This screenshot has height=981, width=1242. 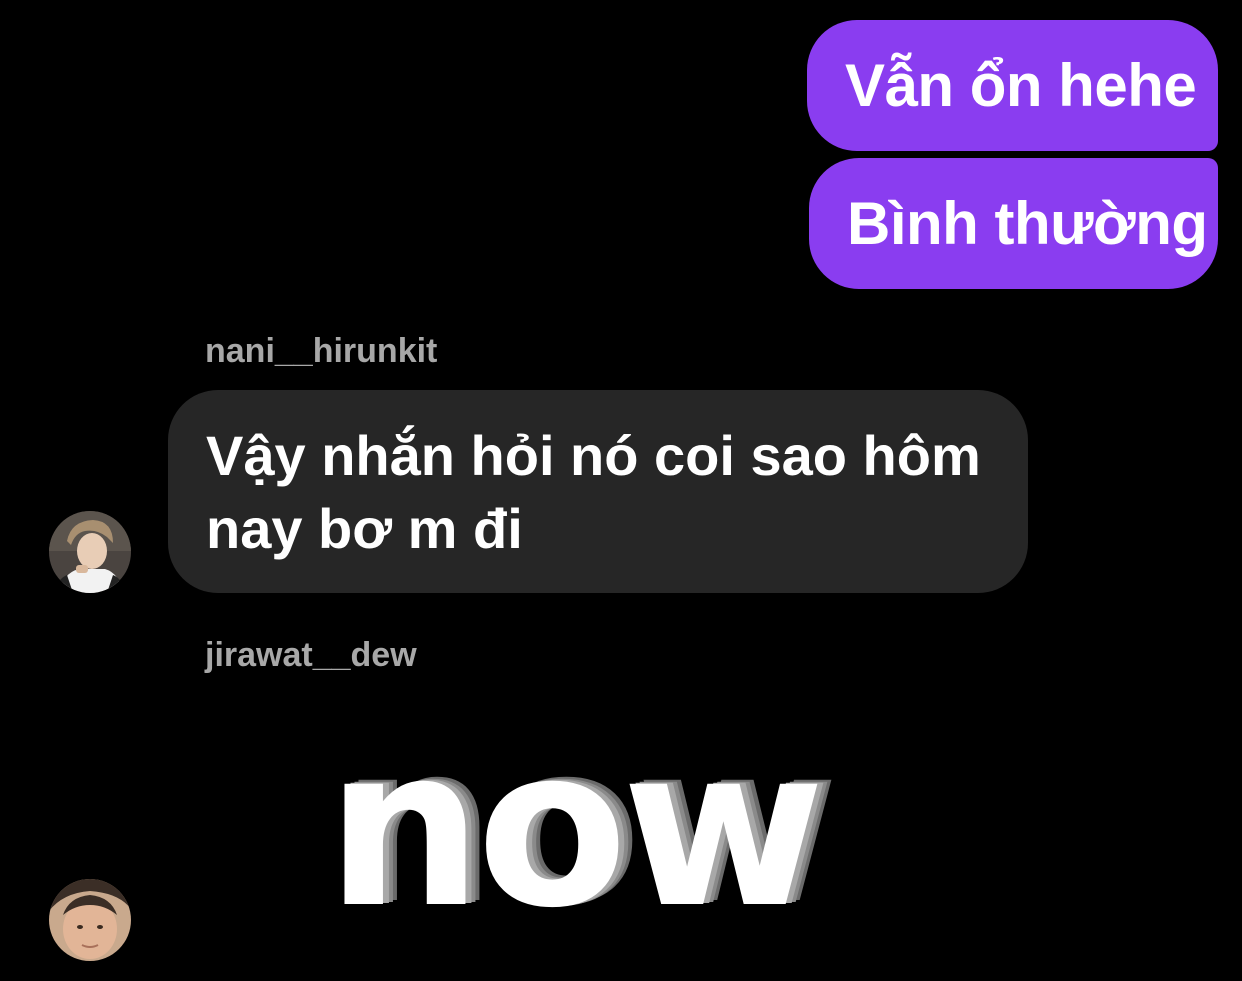 What do you see at coordinates (1027, 223) in the screenshot?
I see `message-text: Bình thường` at bounding box center [1027, 223].